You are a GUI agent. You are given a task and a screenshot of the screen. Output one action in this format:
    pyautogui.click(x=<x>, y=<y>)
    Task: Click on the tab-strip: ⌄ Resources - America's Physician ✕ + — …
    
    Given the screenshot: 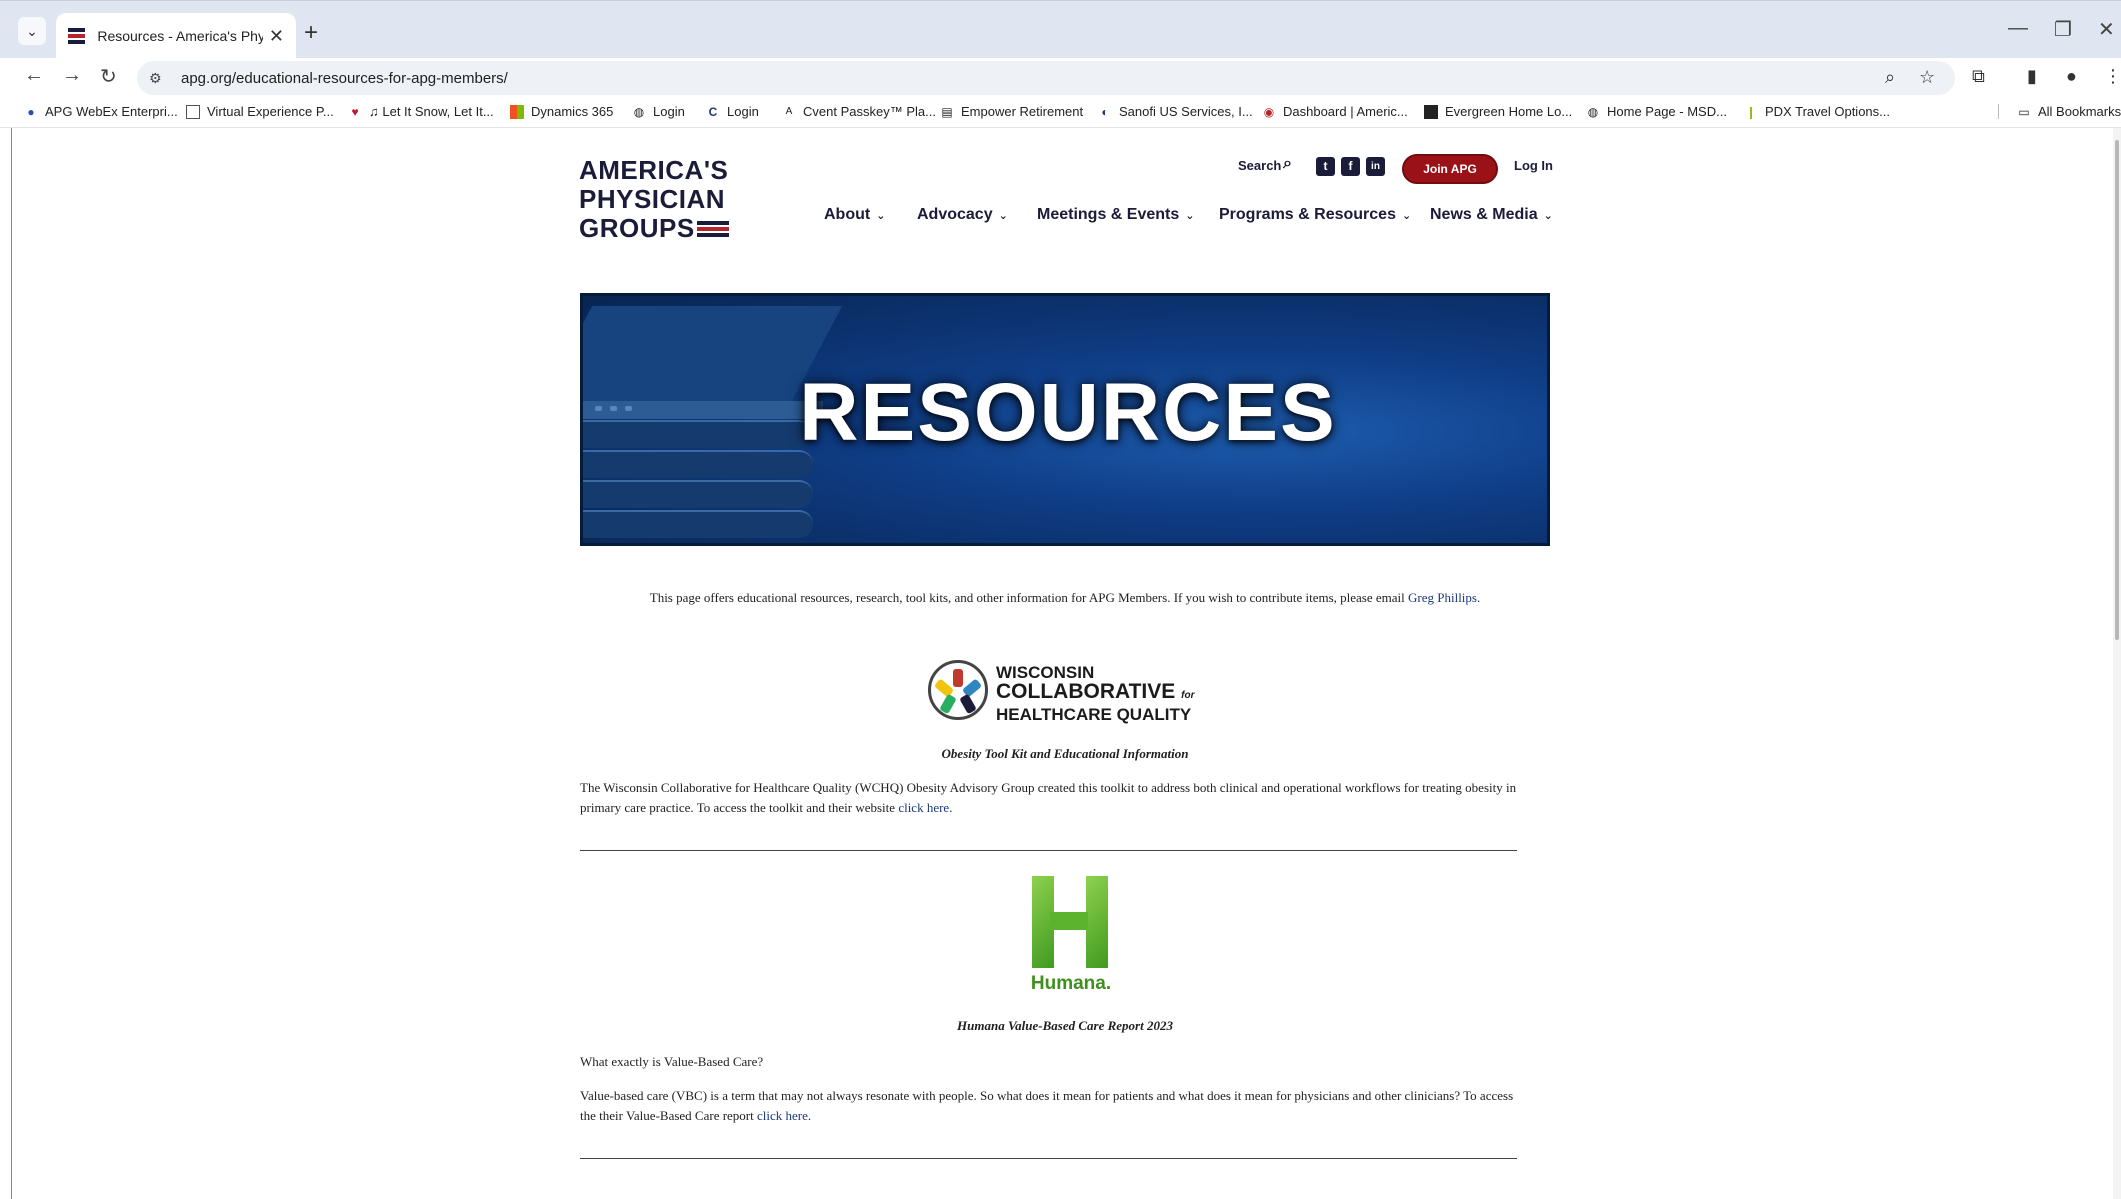 What is the action you would take?
    pyautogui.click(x=1060, y=29)
    